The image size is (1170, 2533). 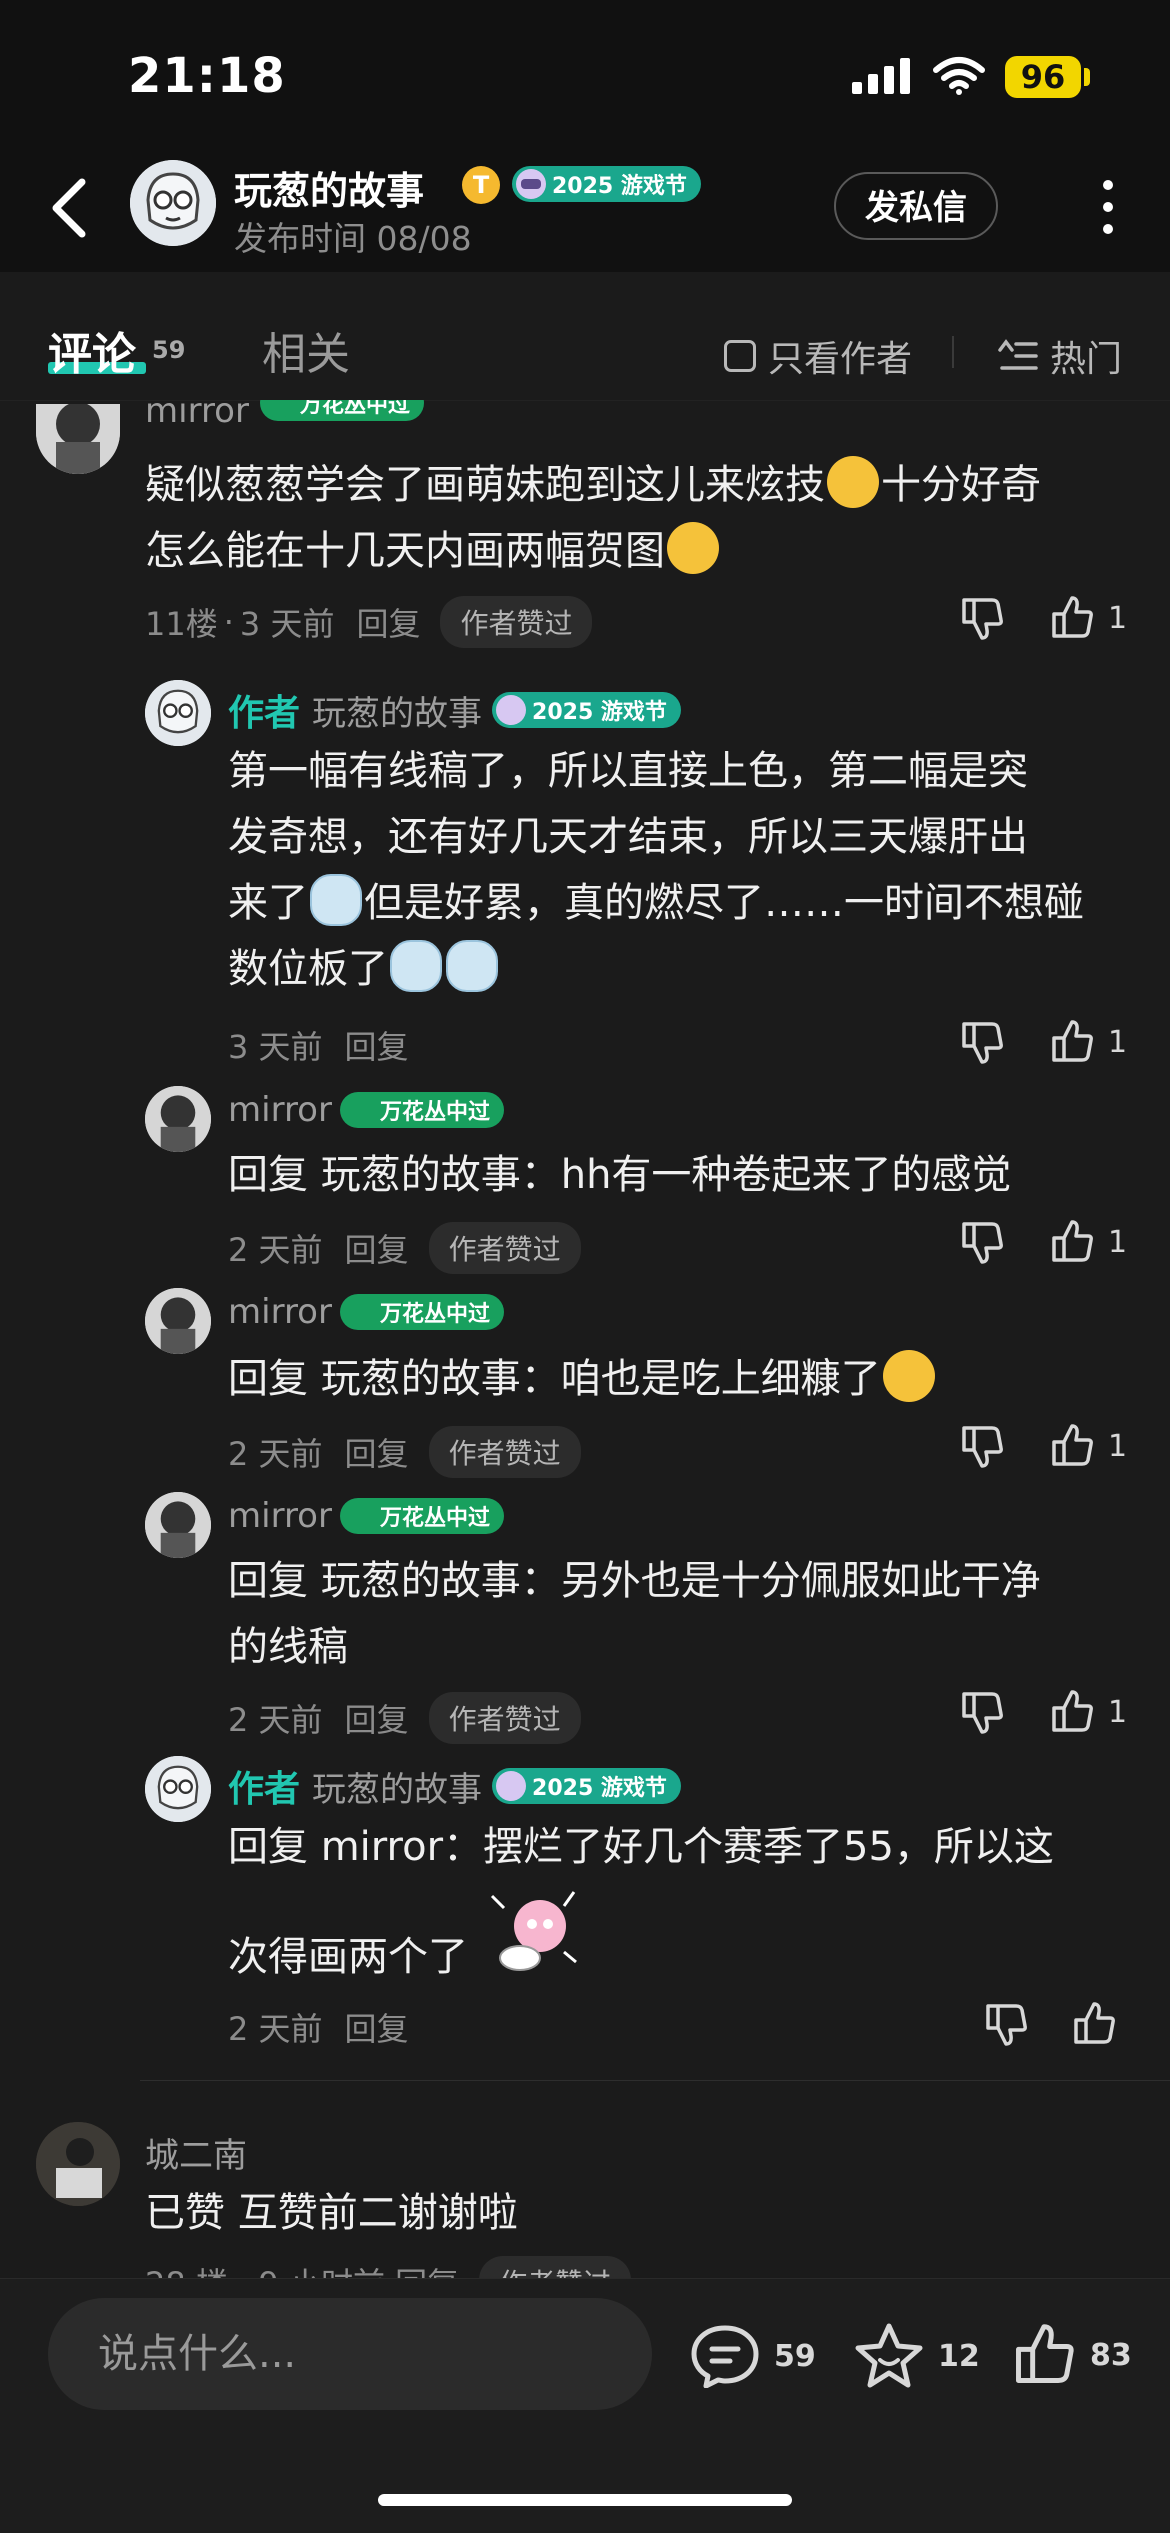 What do you see at coordinates (173, 203) in the screenshot?
I see `author-avatar` at bounding box center [173, 203].